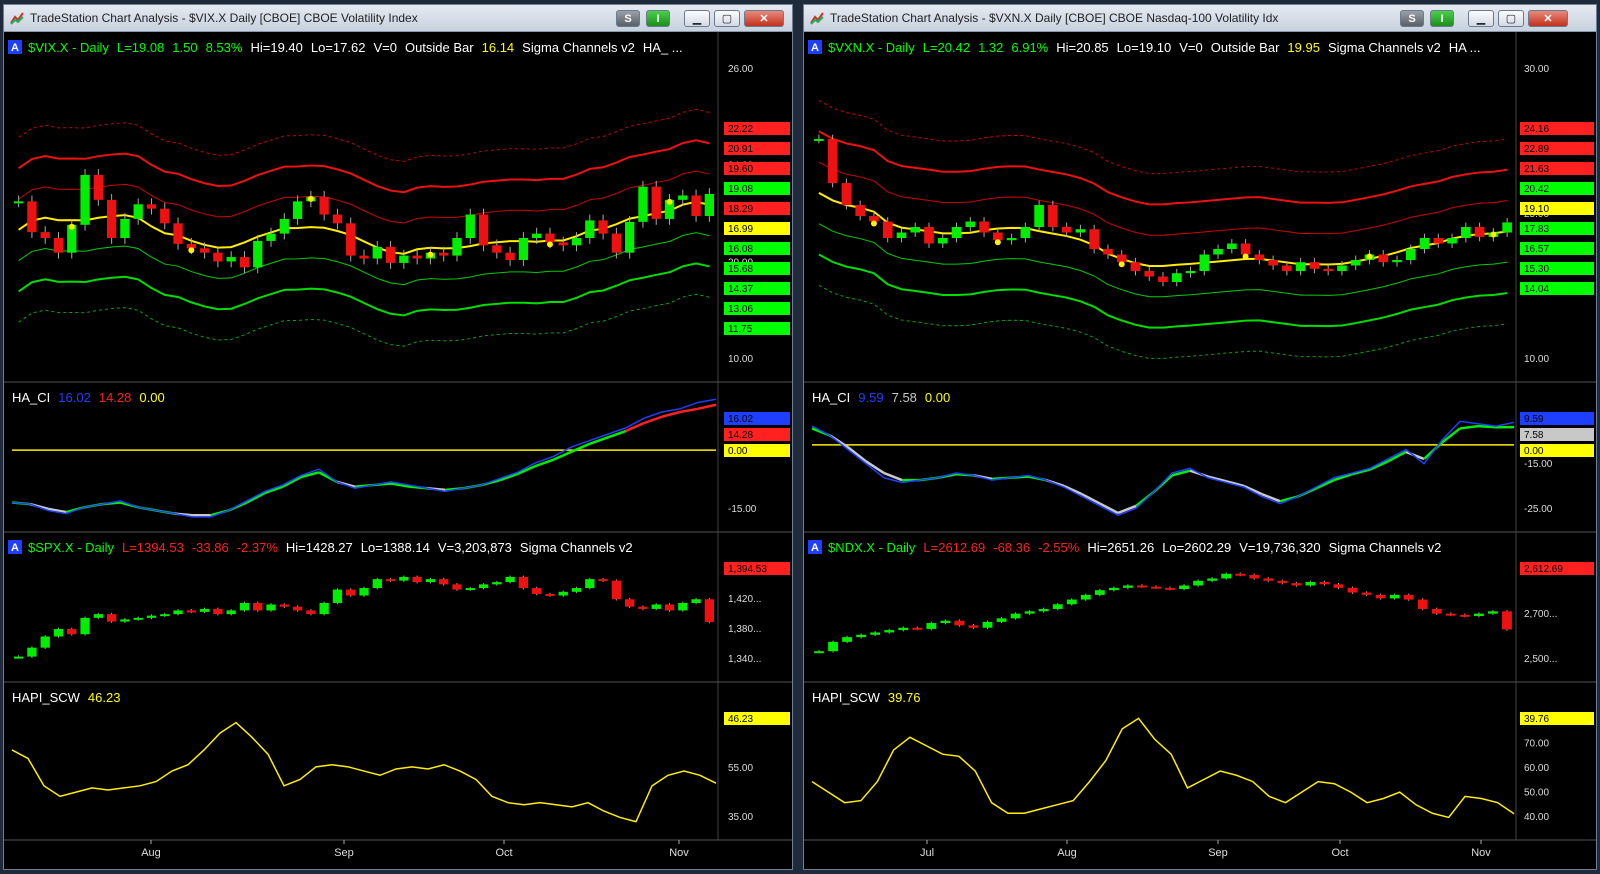  I want to click on panel-header-text: V=3,203,873, so click(475, 547).